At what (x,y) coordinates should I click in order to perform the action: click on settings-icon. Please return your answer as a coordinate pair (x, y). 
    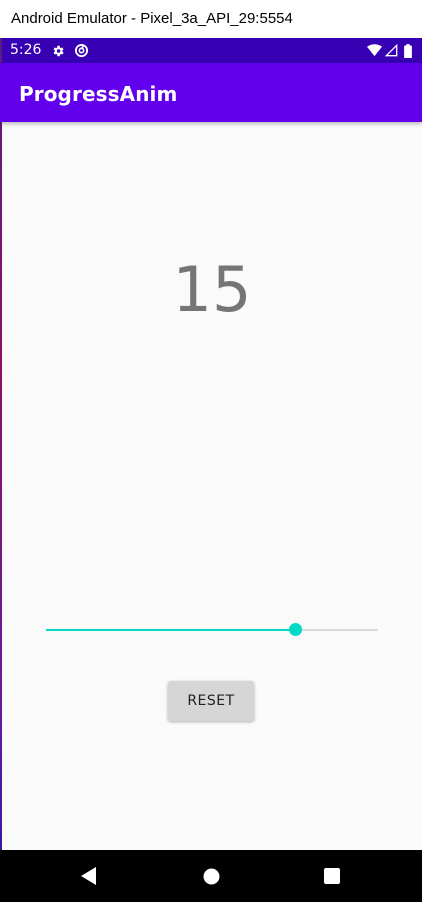
    Looking at the image, I should click on (57, 50).